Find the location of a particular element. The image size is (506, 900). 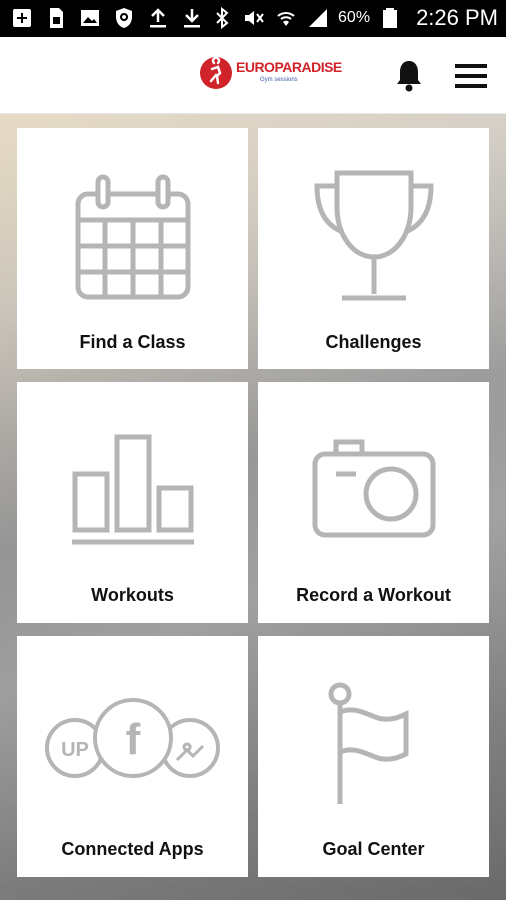

bluetooth-icon is located at coordinates (222, 18).